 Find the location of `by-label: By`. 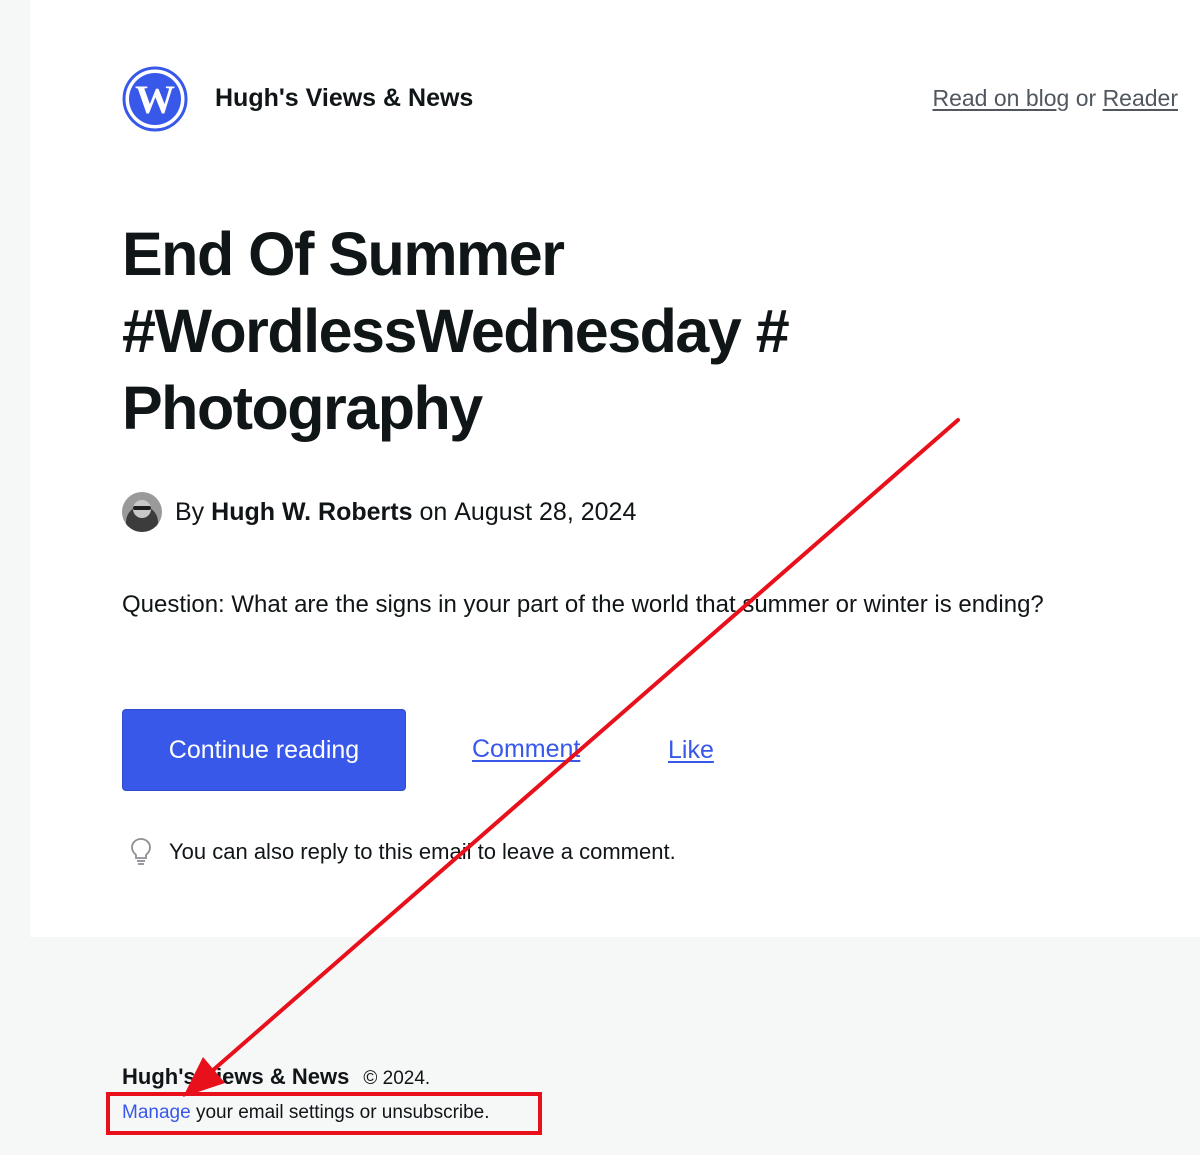

by-label: By is located at coordinates (190, 511).